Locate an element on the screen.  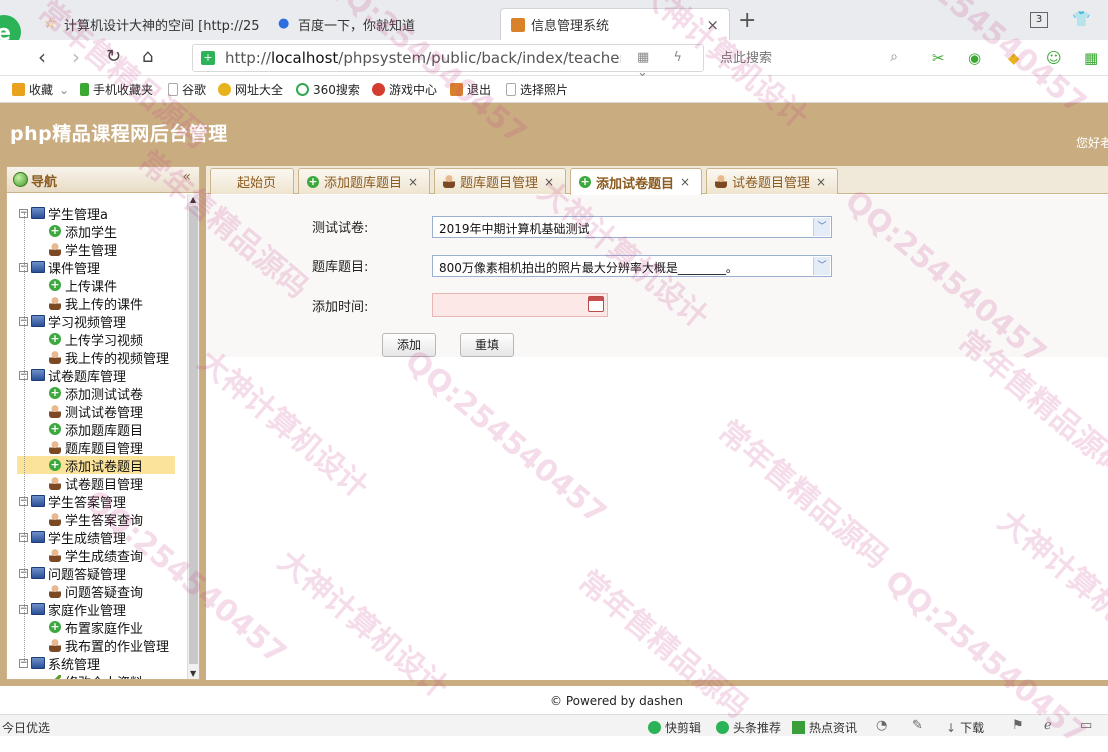
scrollbar-thumb is located at coordinates (193, 435).